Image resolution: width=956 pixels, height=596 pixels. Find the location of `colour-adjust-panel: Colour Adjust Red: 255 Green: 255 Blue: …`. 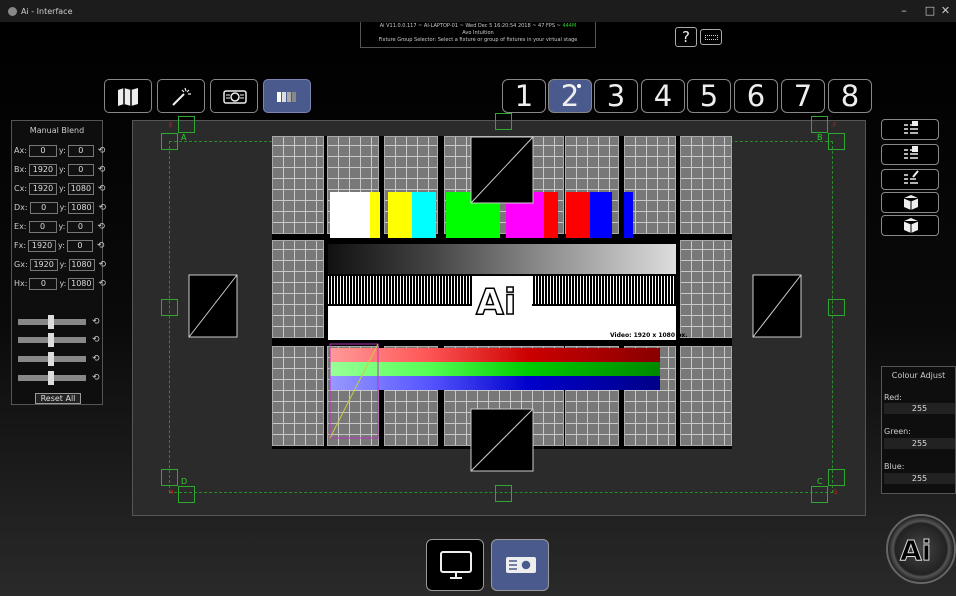

colour-adjust-panel: Colour Adjust Red: 255 Green: 255 Blue: … is located at coordinates (918, 430).